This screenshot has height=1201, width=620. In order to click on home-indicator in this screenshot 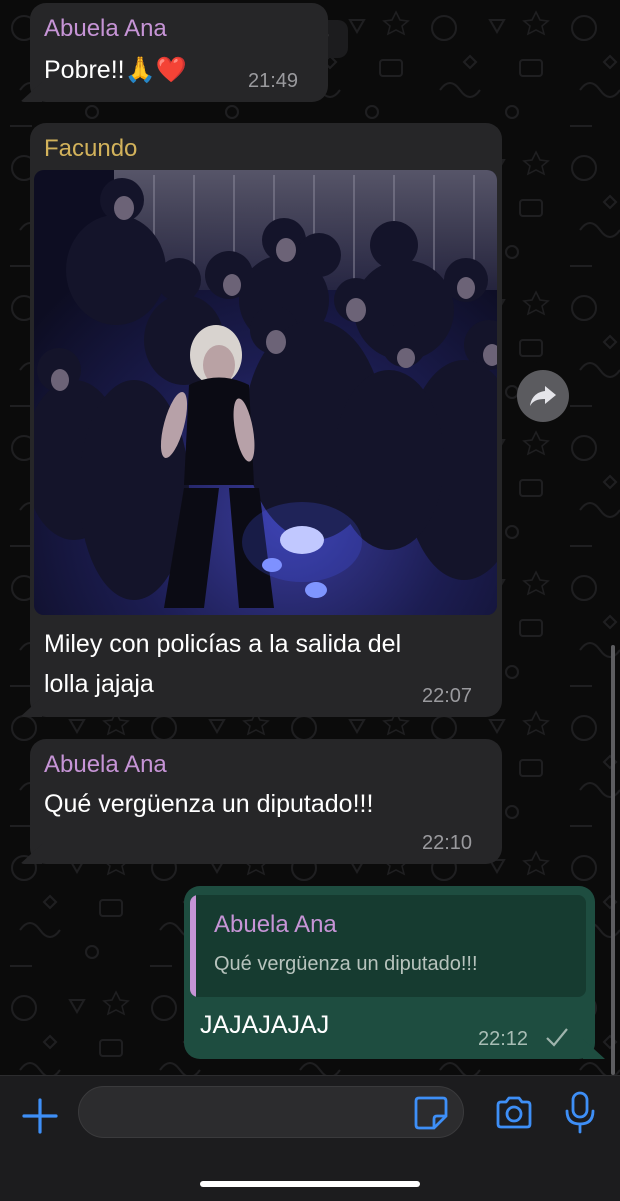, I will do `click(310, 1184)`.